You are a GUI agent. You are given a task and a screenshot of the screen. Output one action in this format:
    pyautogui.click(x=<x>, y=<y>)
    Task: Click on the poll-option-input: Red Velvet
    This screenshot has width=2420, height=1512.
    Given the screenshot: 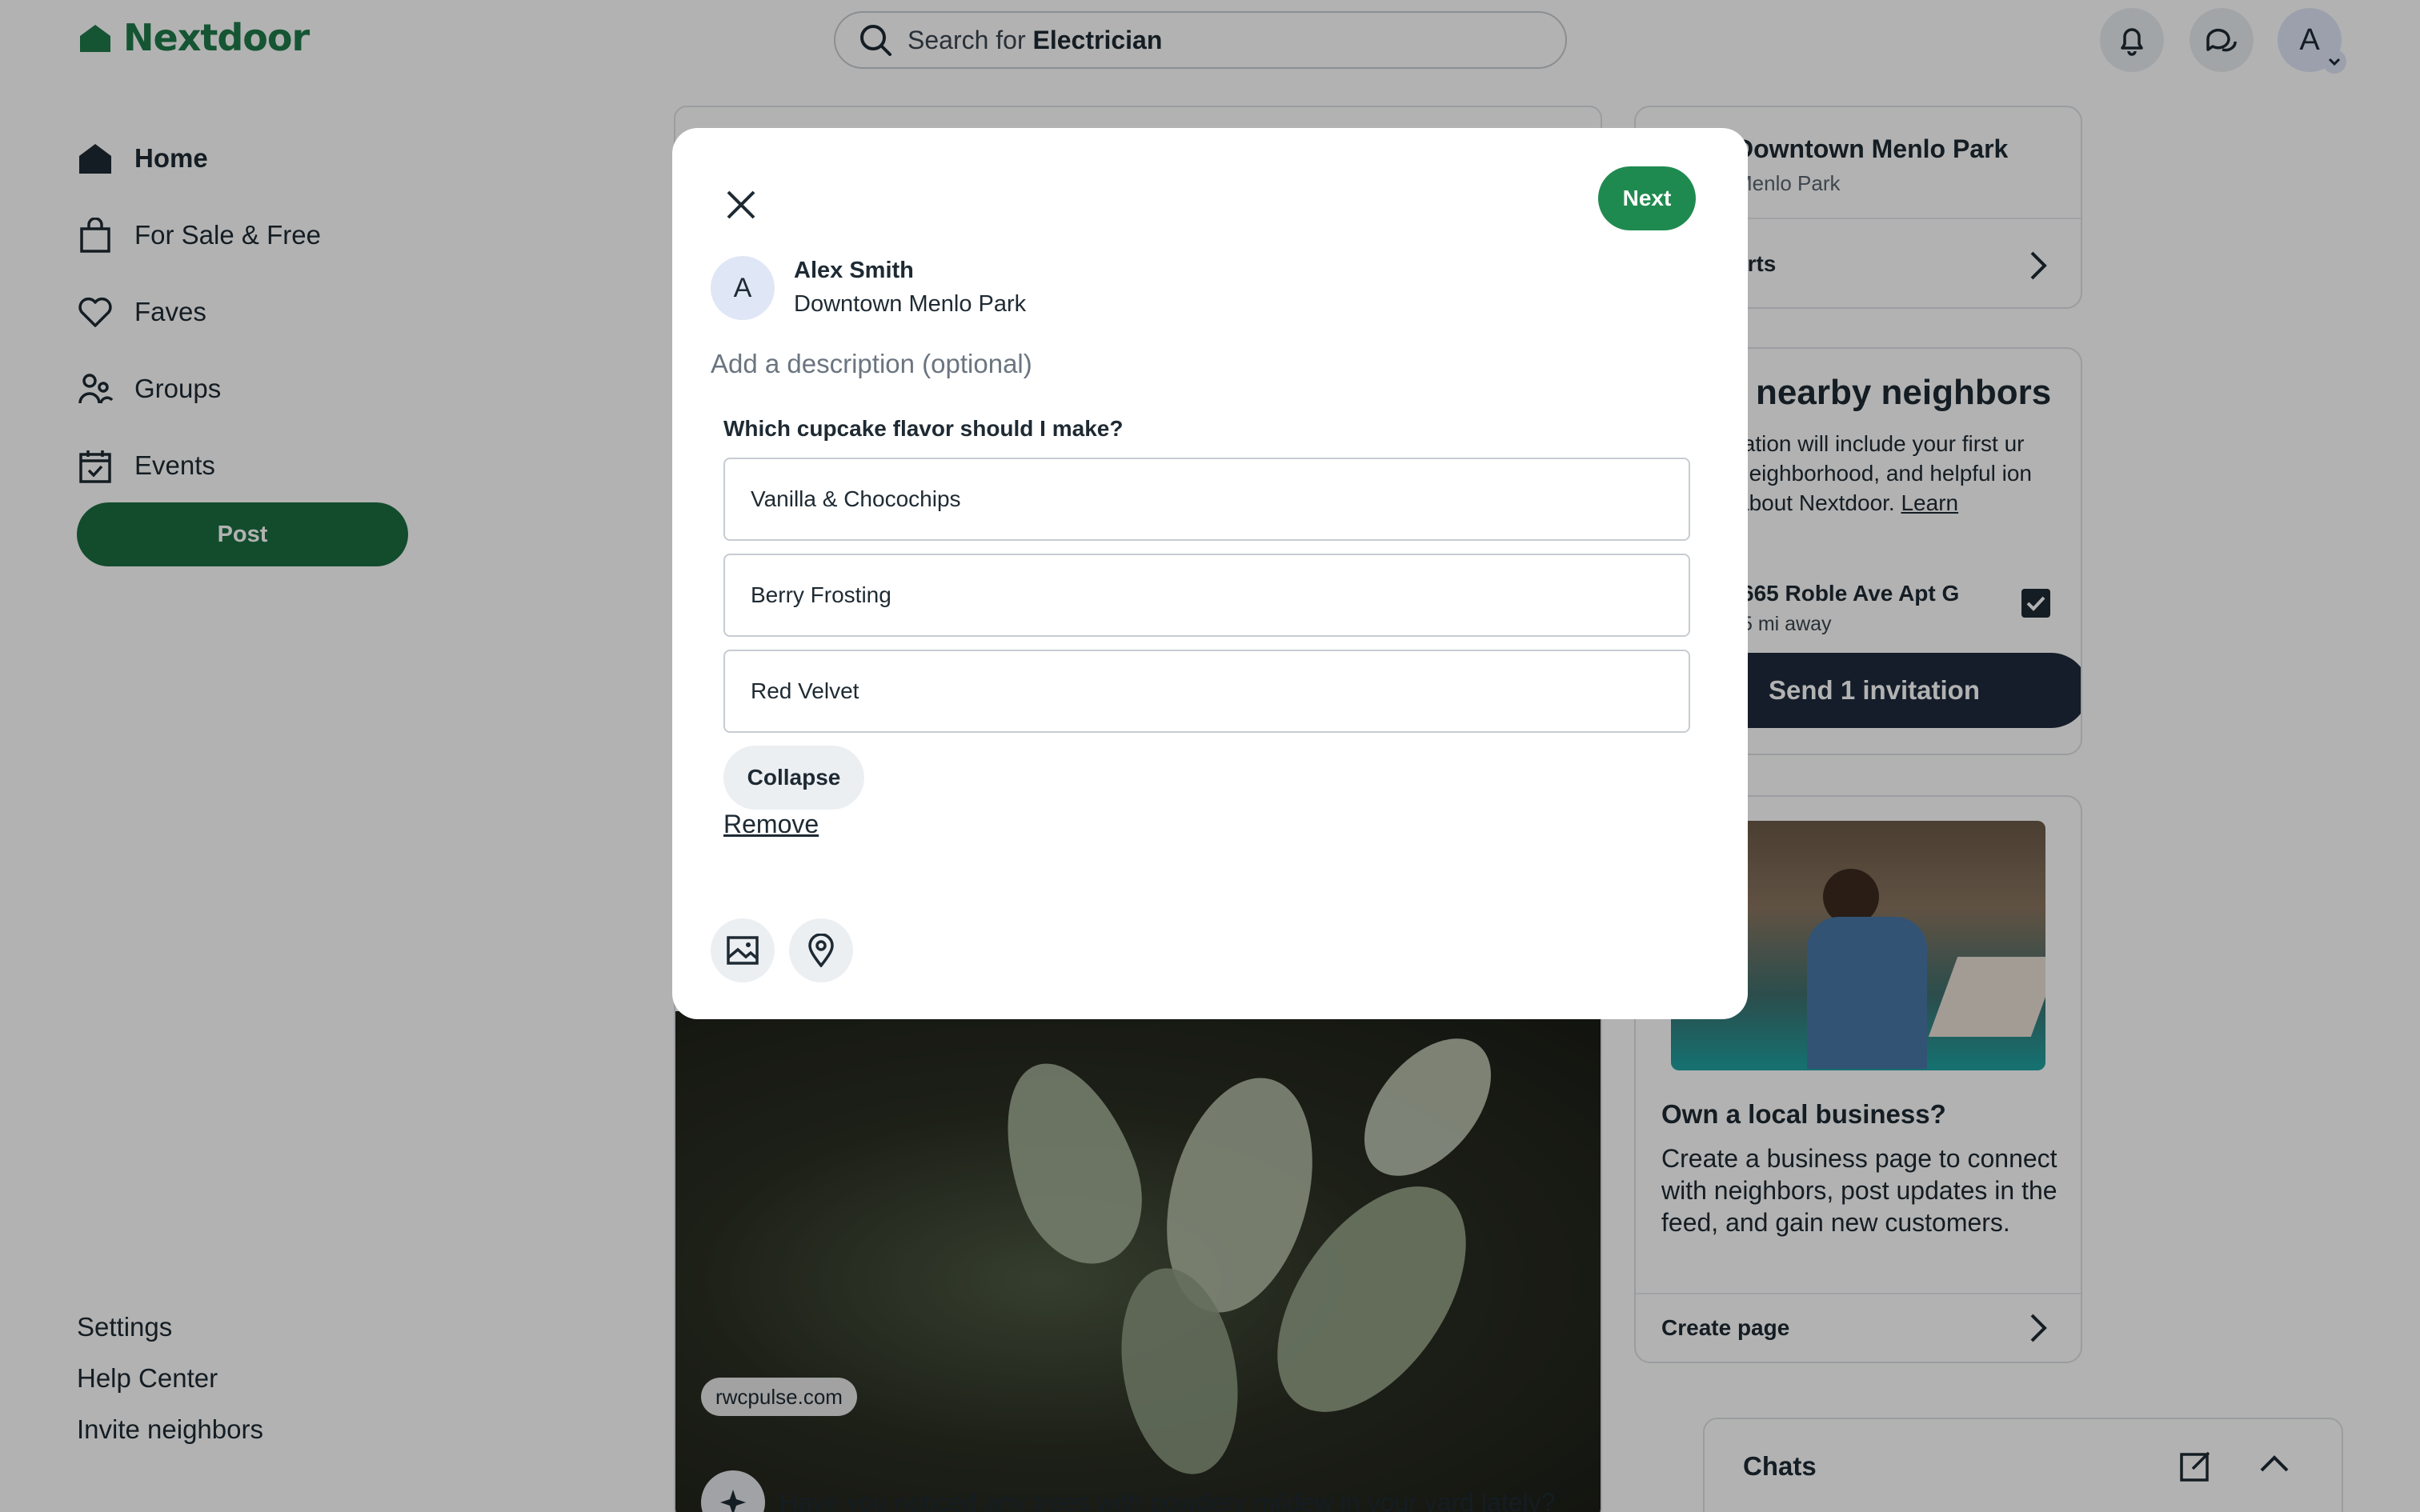 What is the action you would take?
    pyautogui.click(x=1206, y=691)
    